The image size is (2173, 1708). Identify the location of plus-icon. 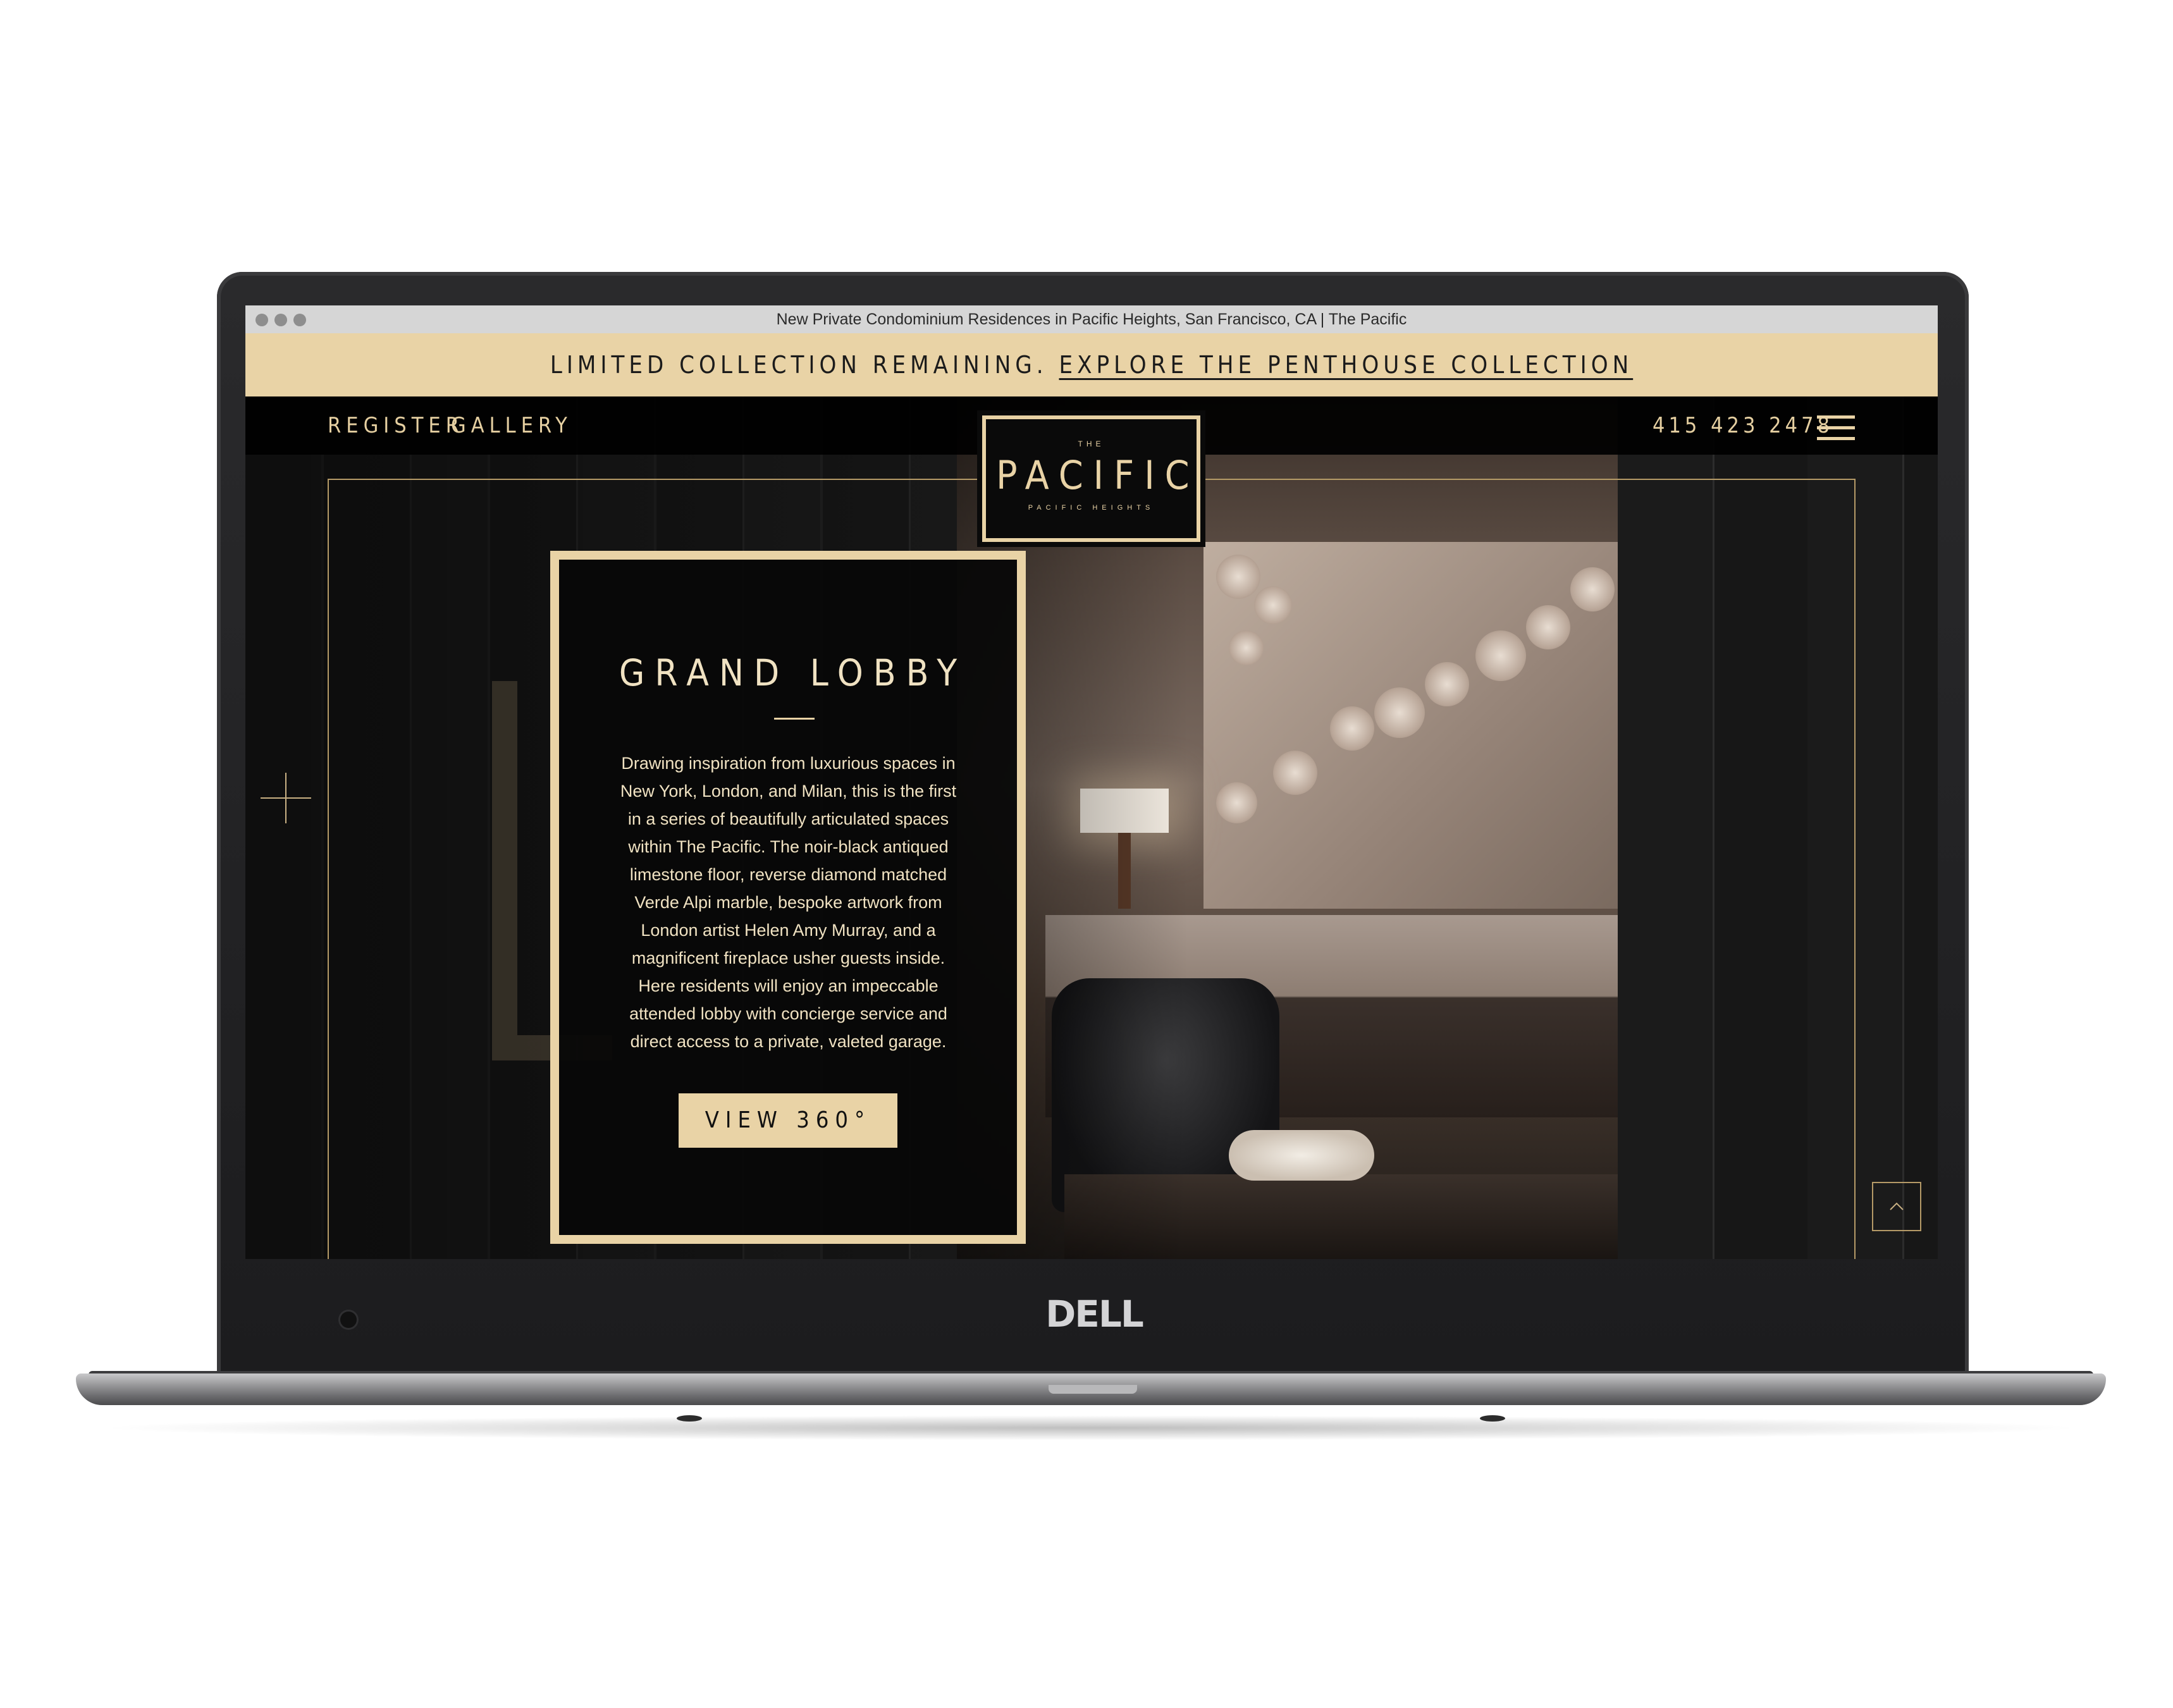
(286, 798).